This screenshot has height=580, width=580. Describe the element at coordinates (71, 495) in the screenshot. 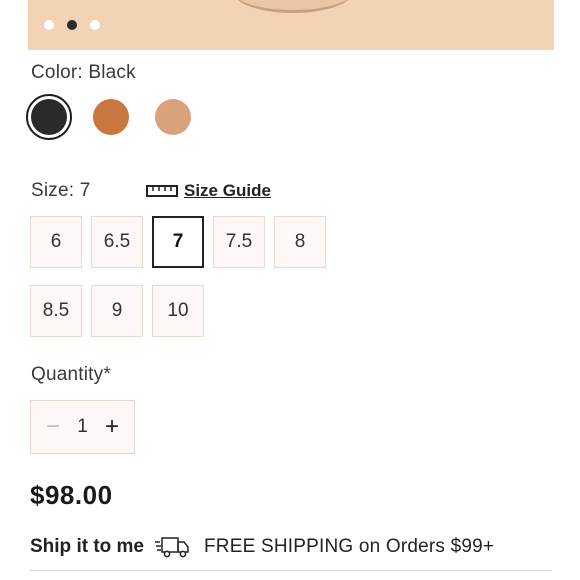

I see `price: $98.00` at that location.